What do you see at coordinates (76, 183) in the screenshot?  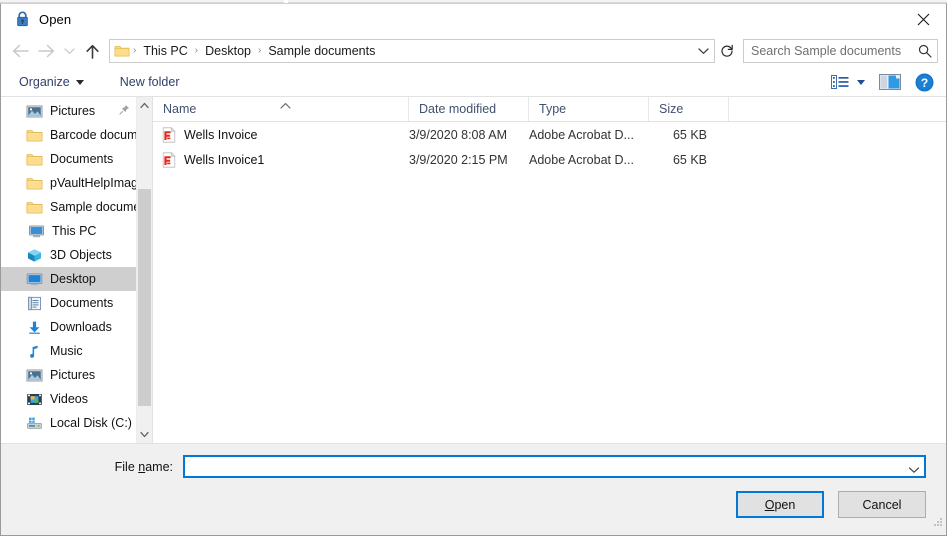 I see `sidebar-item-pvaulthelpimages: pVaultHelpImages` at bounding box center [76, 183].